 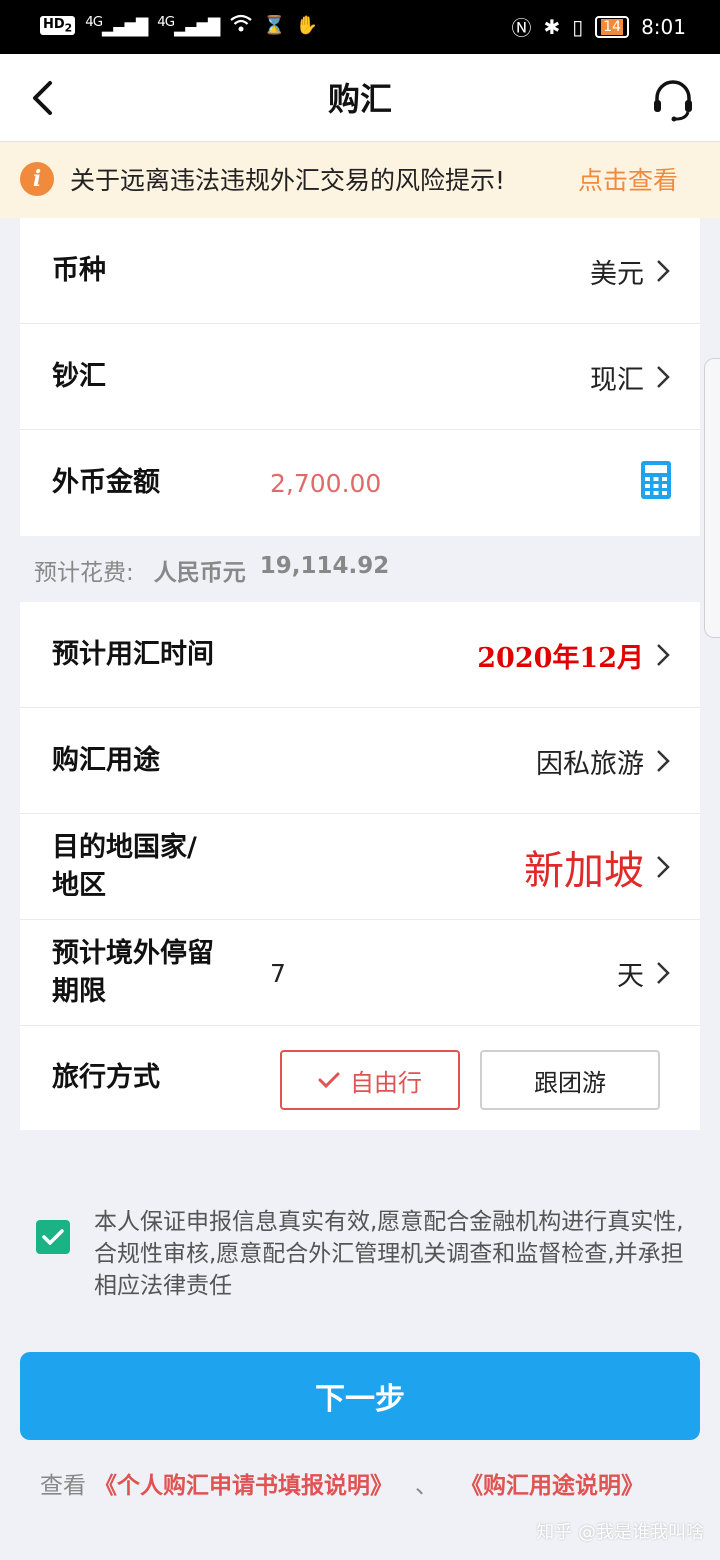 What do you see at coordinates (106, 1077) in the screenshot?
I see `travel-mode-label: 旅行方式` at bounding box center [106, 1077].